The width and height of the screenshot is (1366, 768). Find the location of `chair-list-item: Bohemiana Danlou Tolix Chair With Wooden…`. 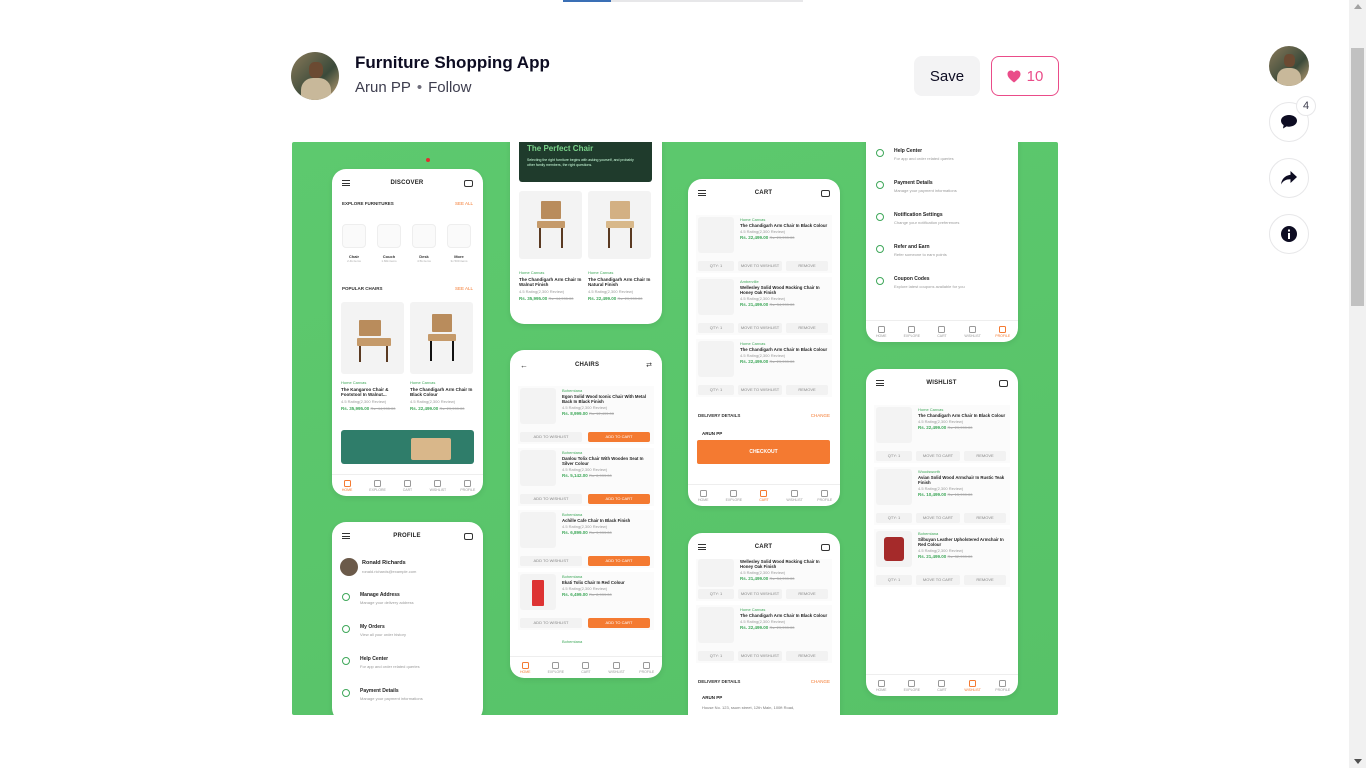

chair-list-item: Bohemiana Danlou Tolix Chair With Wooden… is located at coordinates (586, 477).